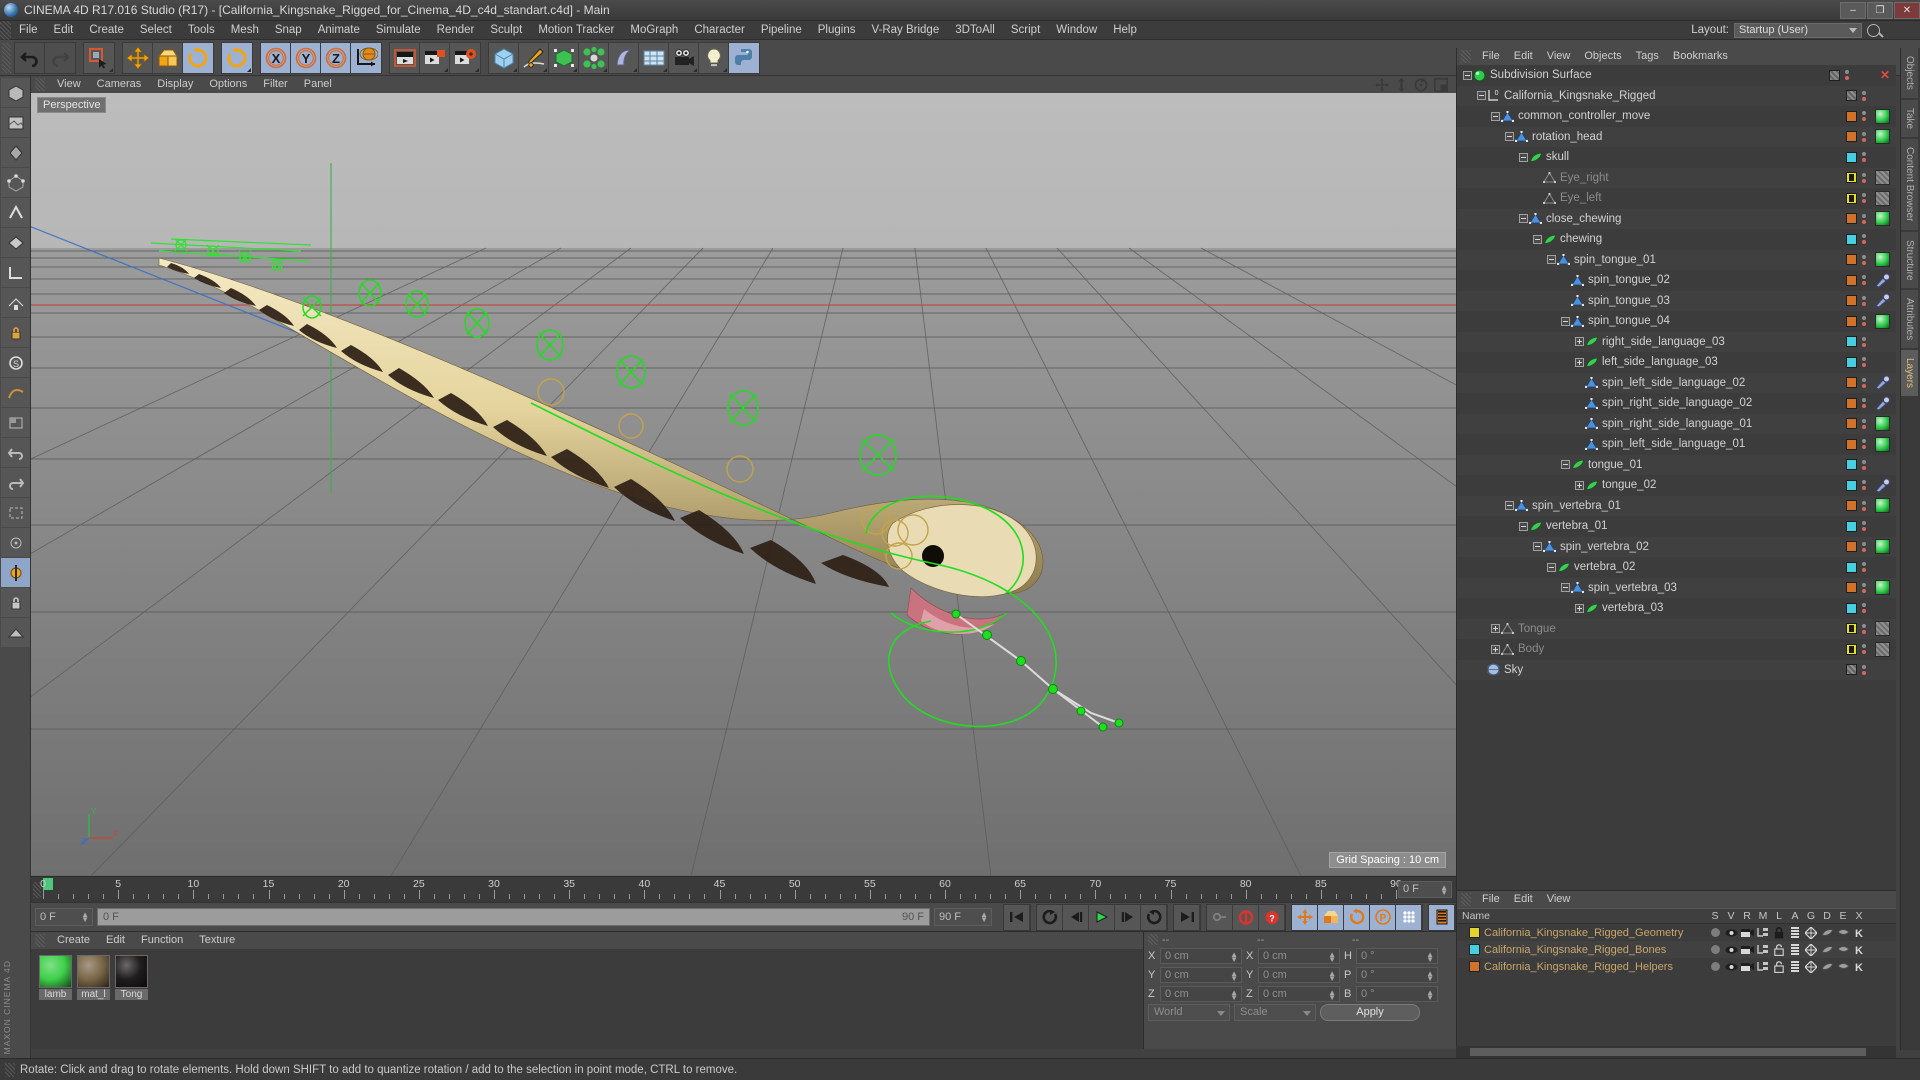  Describe the element at coordinates (156, 30) in the screenshot. I see `menu-select: Select` at that location.